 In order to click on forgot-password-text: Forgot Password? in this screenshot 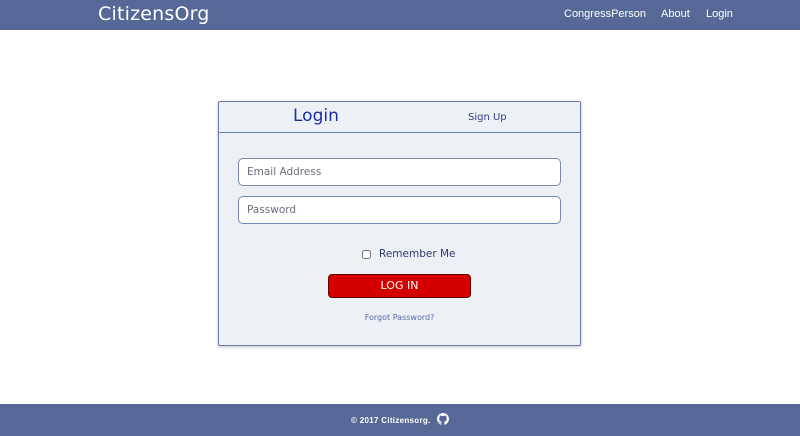, I will do `click(400, 317)`.